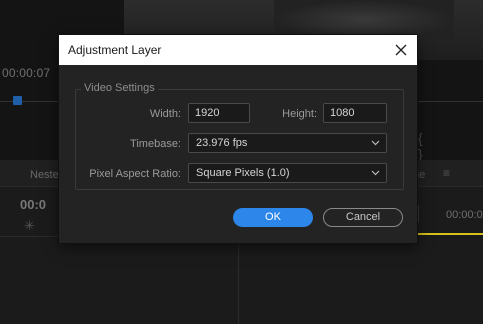 Image resolution: width=483 pixels, height=324 pixels. I want to click on source-timecode: 00:00:07, so click(26, 73).